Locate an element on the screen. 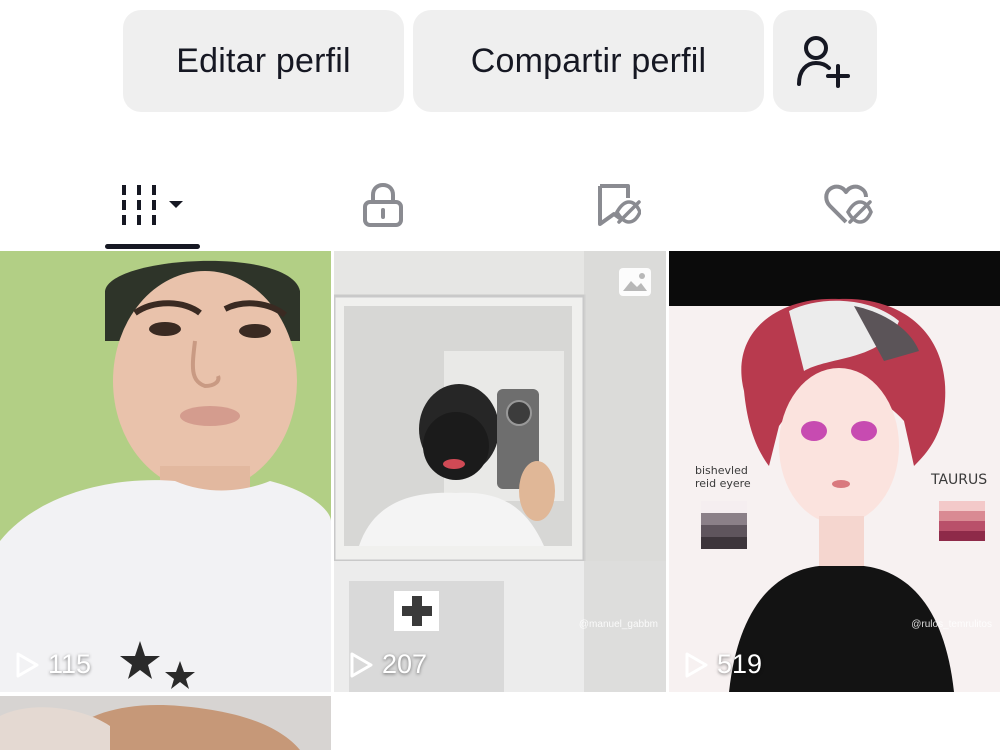  person-add-icon is located at coordinates (823, 62).